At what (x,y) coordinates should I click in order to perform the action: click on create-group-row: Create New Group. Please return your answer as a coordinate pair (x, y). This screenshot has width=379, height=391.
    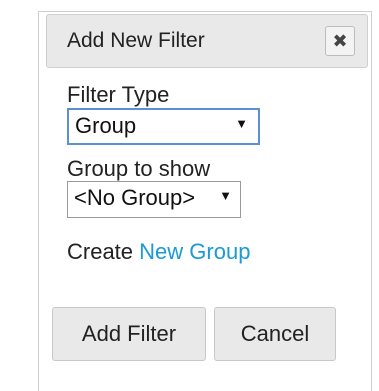
    Looking at the image, I should click on (158, 252).